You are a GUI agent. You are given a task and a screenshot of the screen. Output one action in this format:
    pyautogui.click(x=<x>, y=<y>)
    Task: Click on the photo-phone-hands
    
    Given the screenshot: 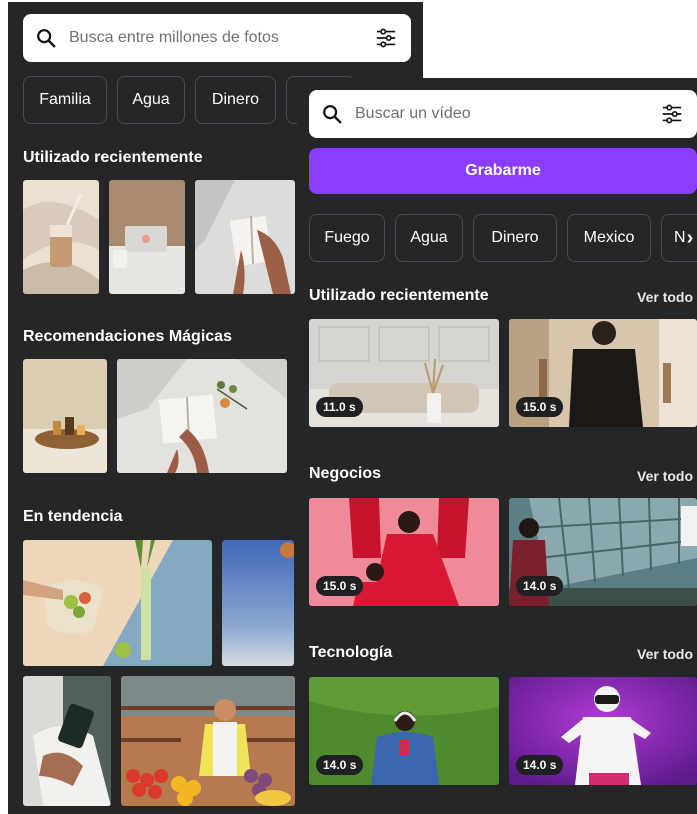 What is the action you would take?
    pyautogui.click(x=67, y=741)
    